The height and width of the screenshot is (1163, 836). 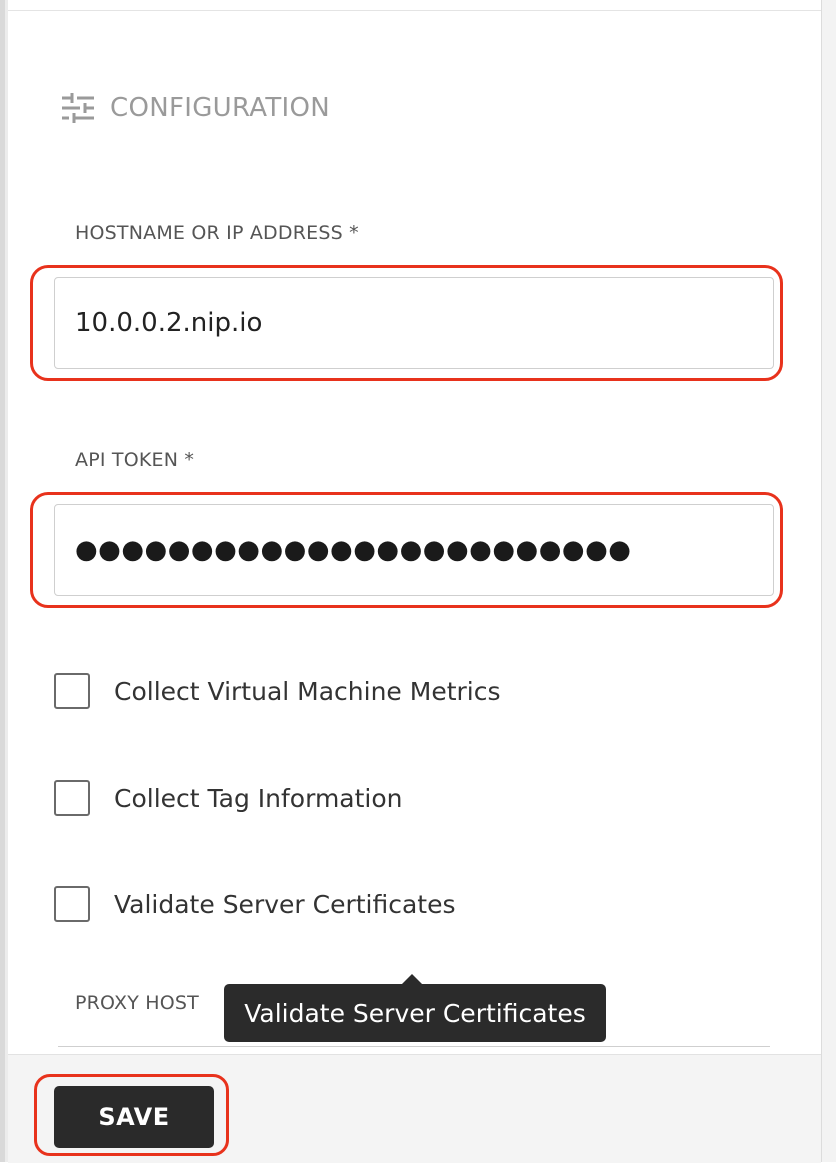 I want to click on tooltip-arrow, so click(x=412, y=979).